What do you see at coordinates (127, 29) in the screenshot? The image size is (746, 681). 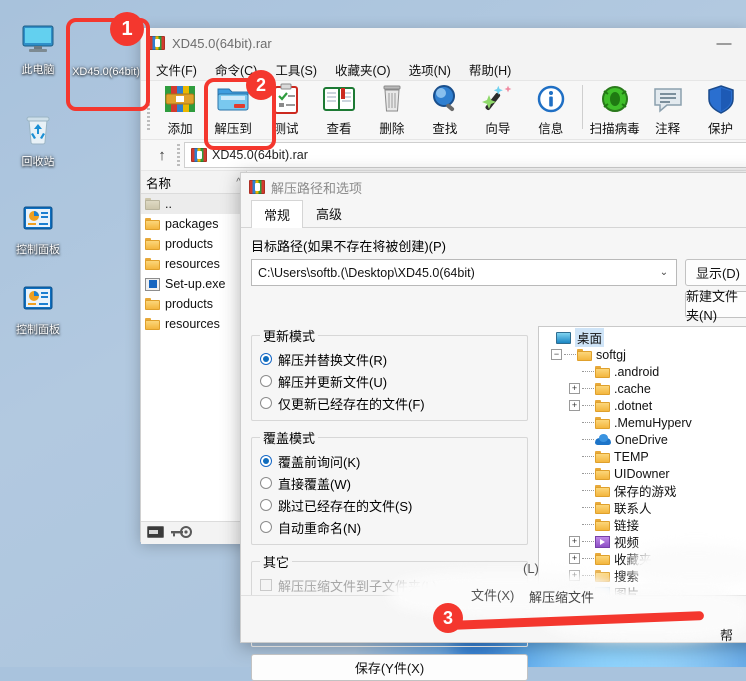 I see `annotation-badge-step1: 1` at bounding box center [127, 29].